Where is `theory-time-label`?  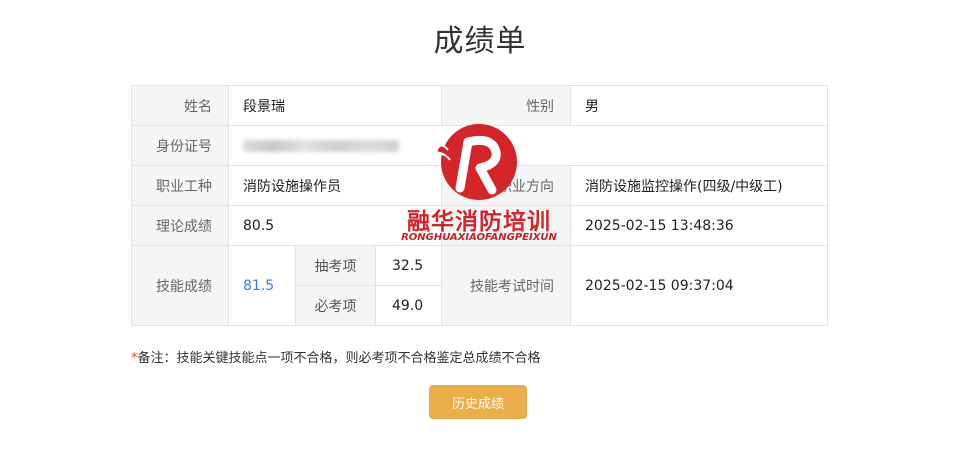
theory-time-label is located at coordinates (506, 225).